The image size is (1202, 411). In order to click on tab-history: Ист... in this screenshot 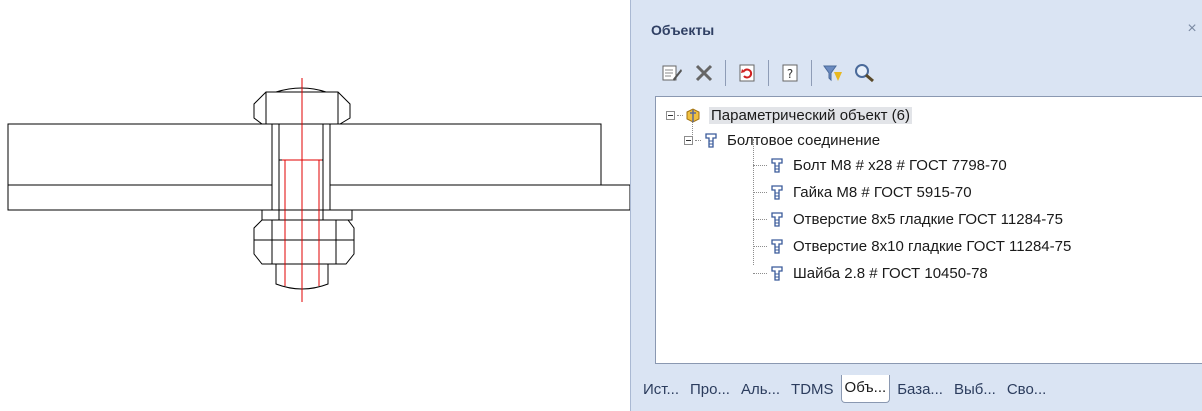, I will do `click(661, 389)`.